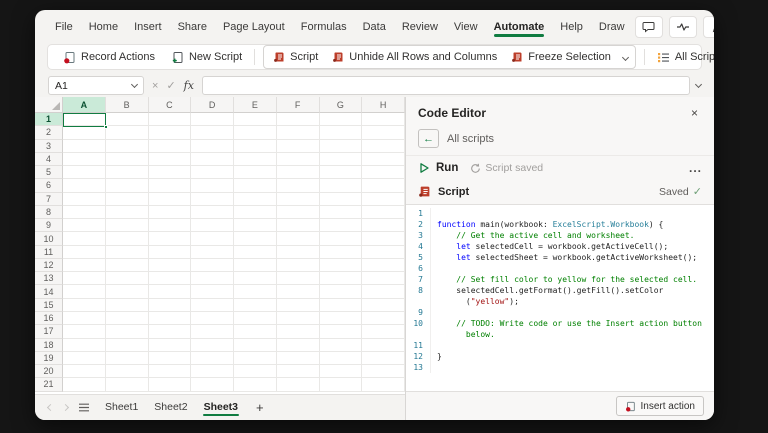 This screenshot has height=433, width=768. What do you see at coordinates (170, 385) in the screenshot?
I see `cell-c21` at bounding box center [170, 385].